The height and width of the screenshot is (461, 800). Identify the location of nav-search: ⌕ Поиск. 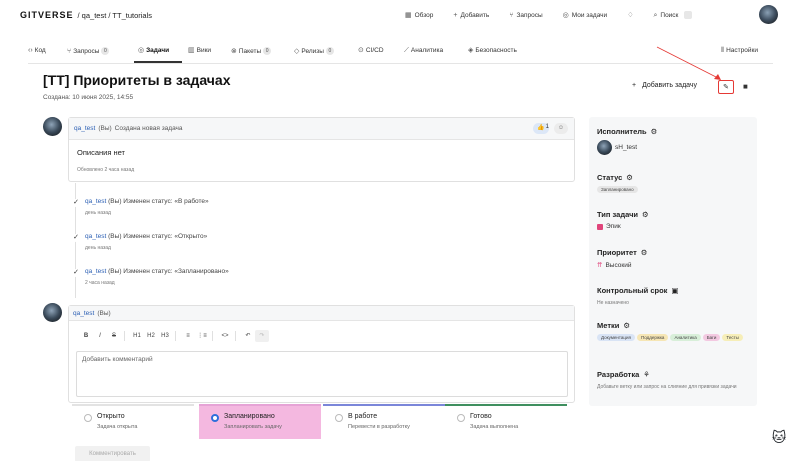
(673, 15).